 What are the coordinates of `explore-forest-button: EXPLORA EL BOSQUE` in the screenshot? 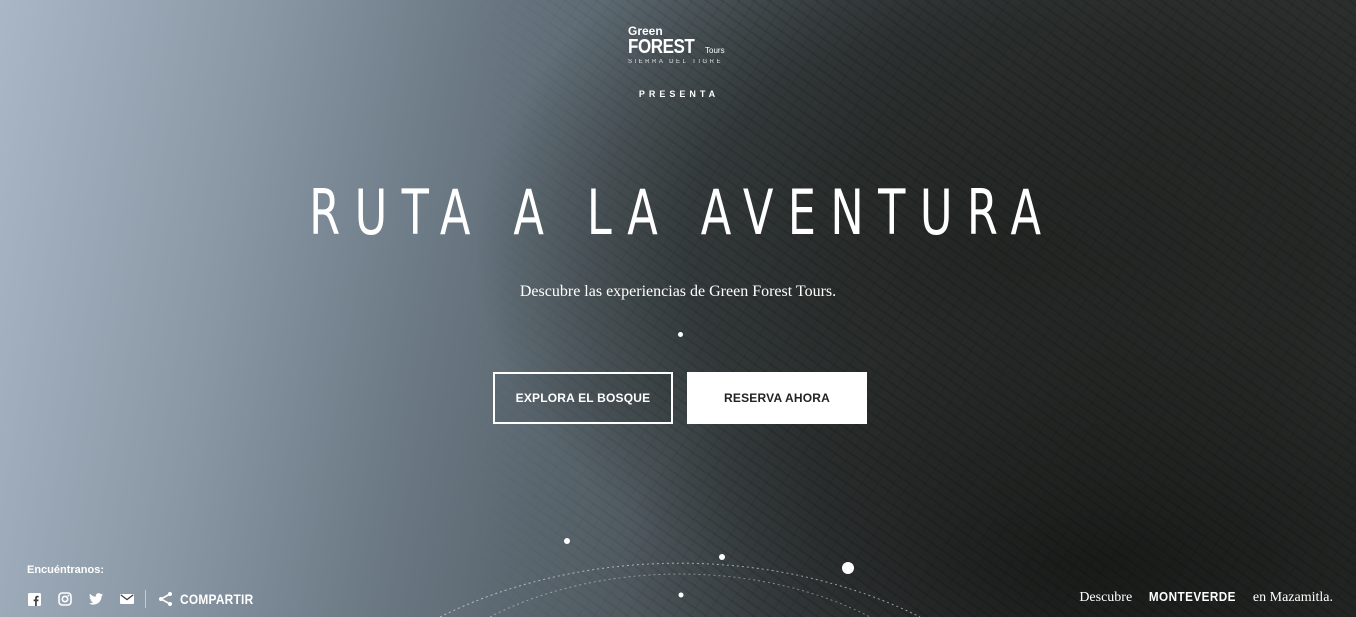 It's located at (583, 398).